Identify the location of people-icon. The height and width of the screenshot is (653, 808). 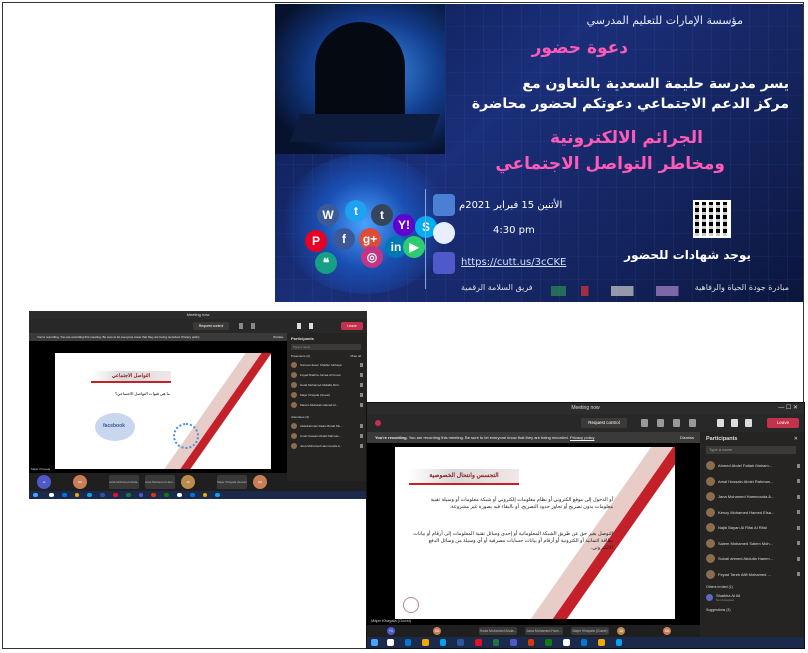
(644, 423).